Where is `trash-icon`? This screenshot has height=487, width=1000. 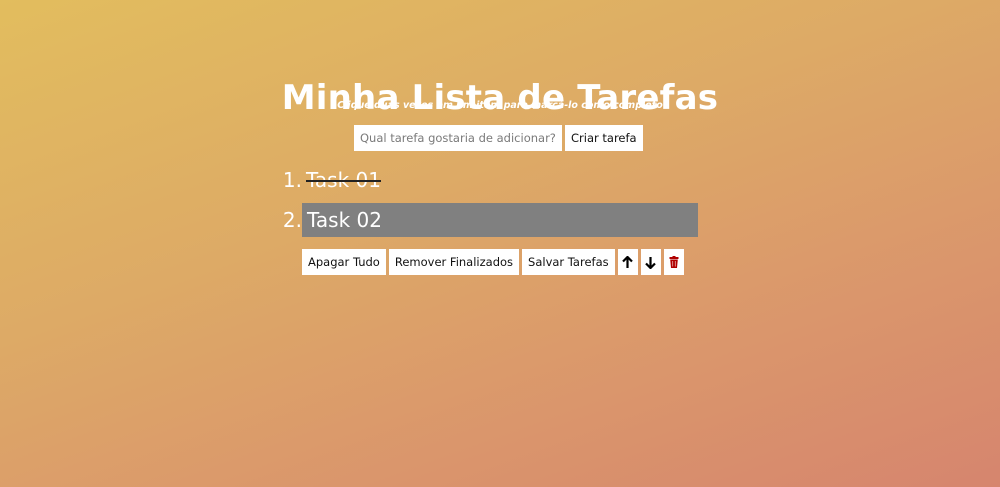
trash-icon is located at coordinates (674, 262).